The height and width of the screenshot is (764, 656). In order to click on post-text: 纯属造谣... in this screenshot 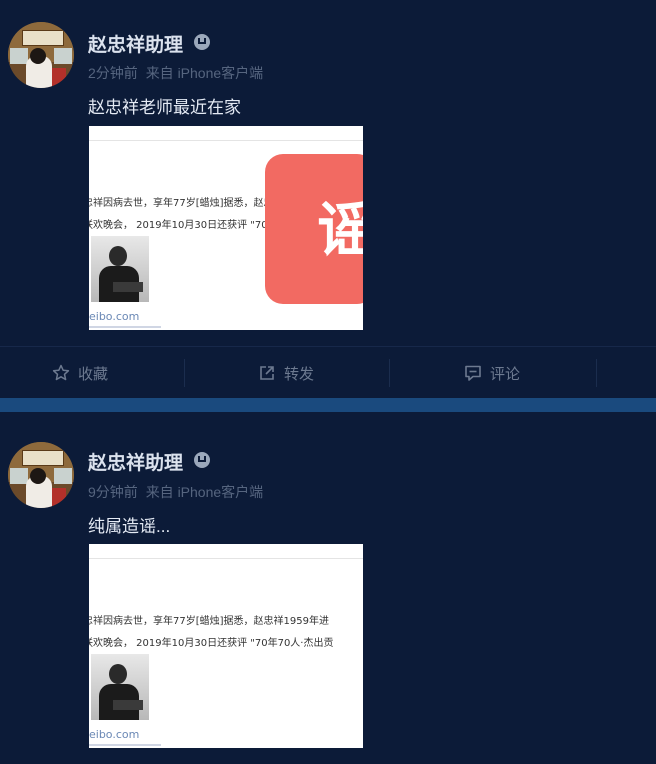, I will do `click(129, 526)`.